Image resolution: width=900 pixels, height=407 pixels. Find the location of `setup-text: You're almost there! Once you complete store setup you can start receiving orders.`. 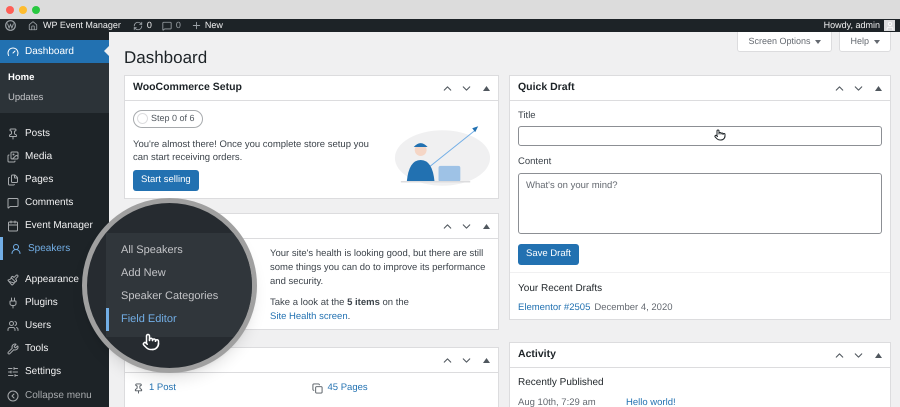

setup-text: You're almost there! Once you complete store setup you can start receiving orders. is located at coordinates (251, 151).